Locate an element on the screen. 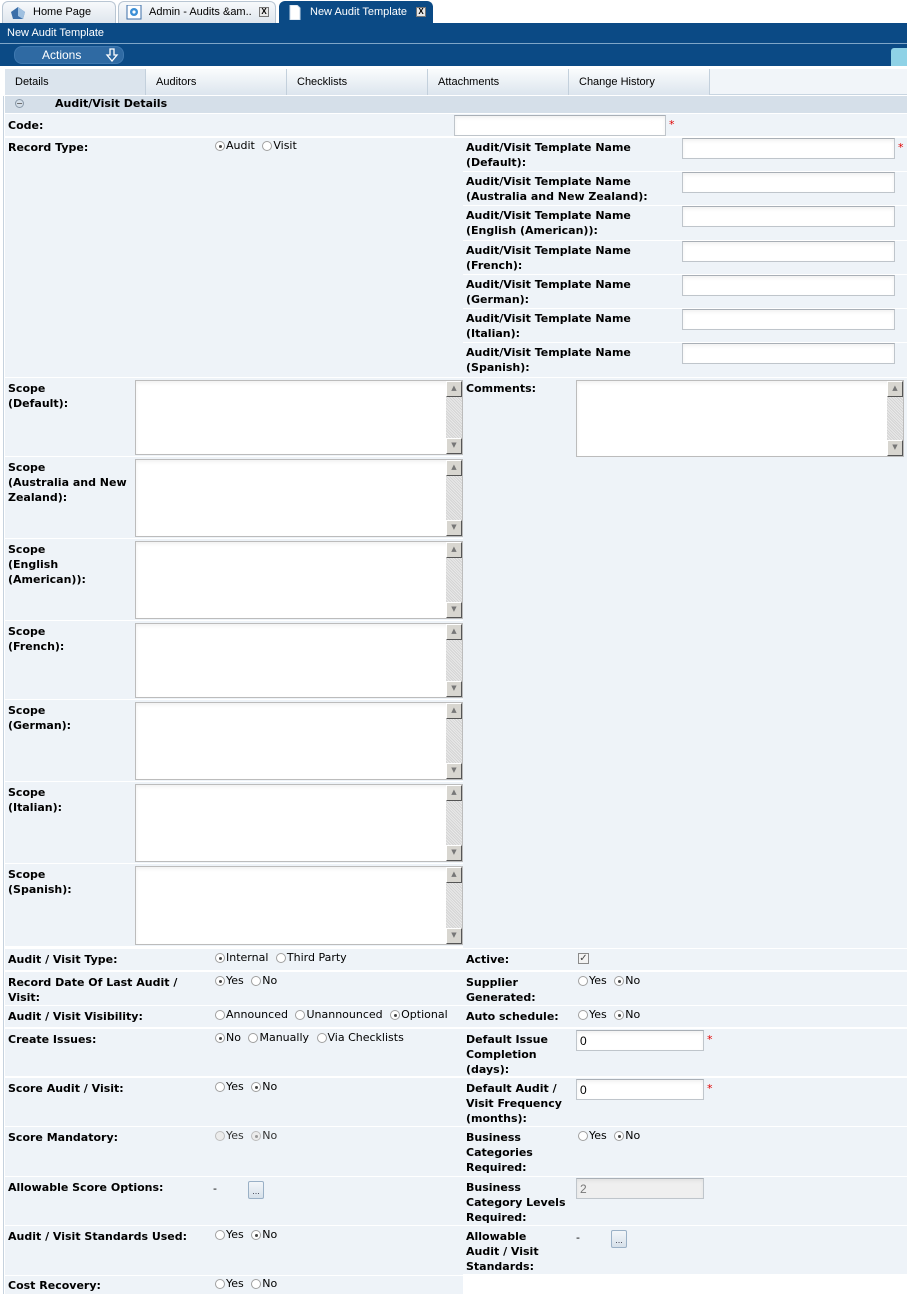 The width and height of the screenshot is (907, 1294). radio-third-party: Third Party is located at coordinates (311, 958).